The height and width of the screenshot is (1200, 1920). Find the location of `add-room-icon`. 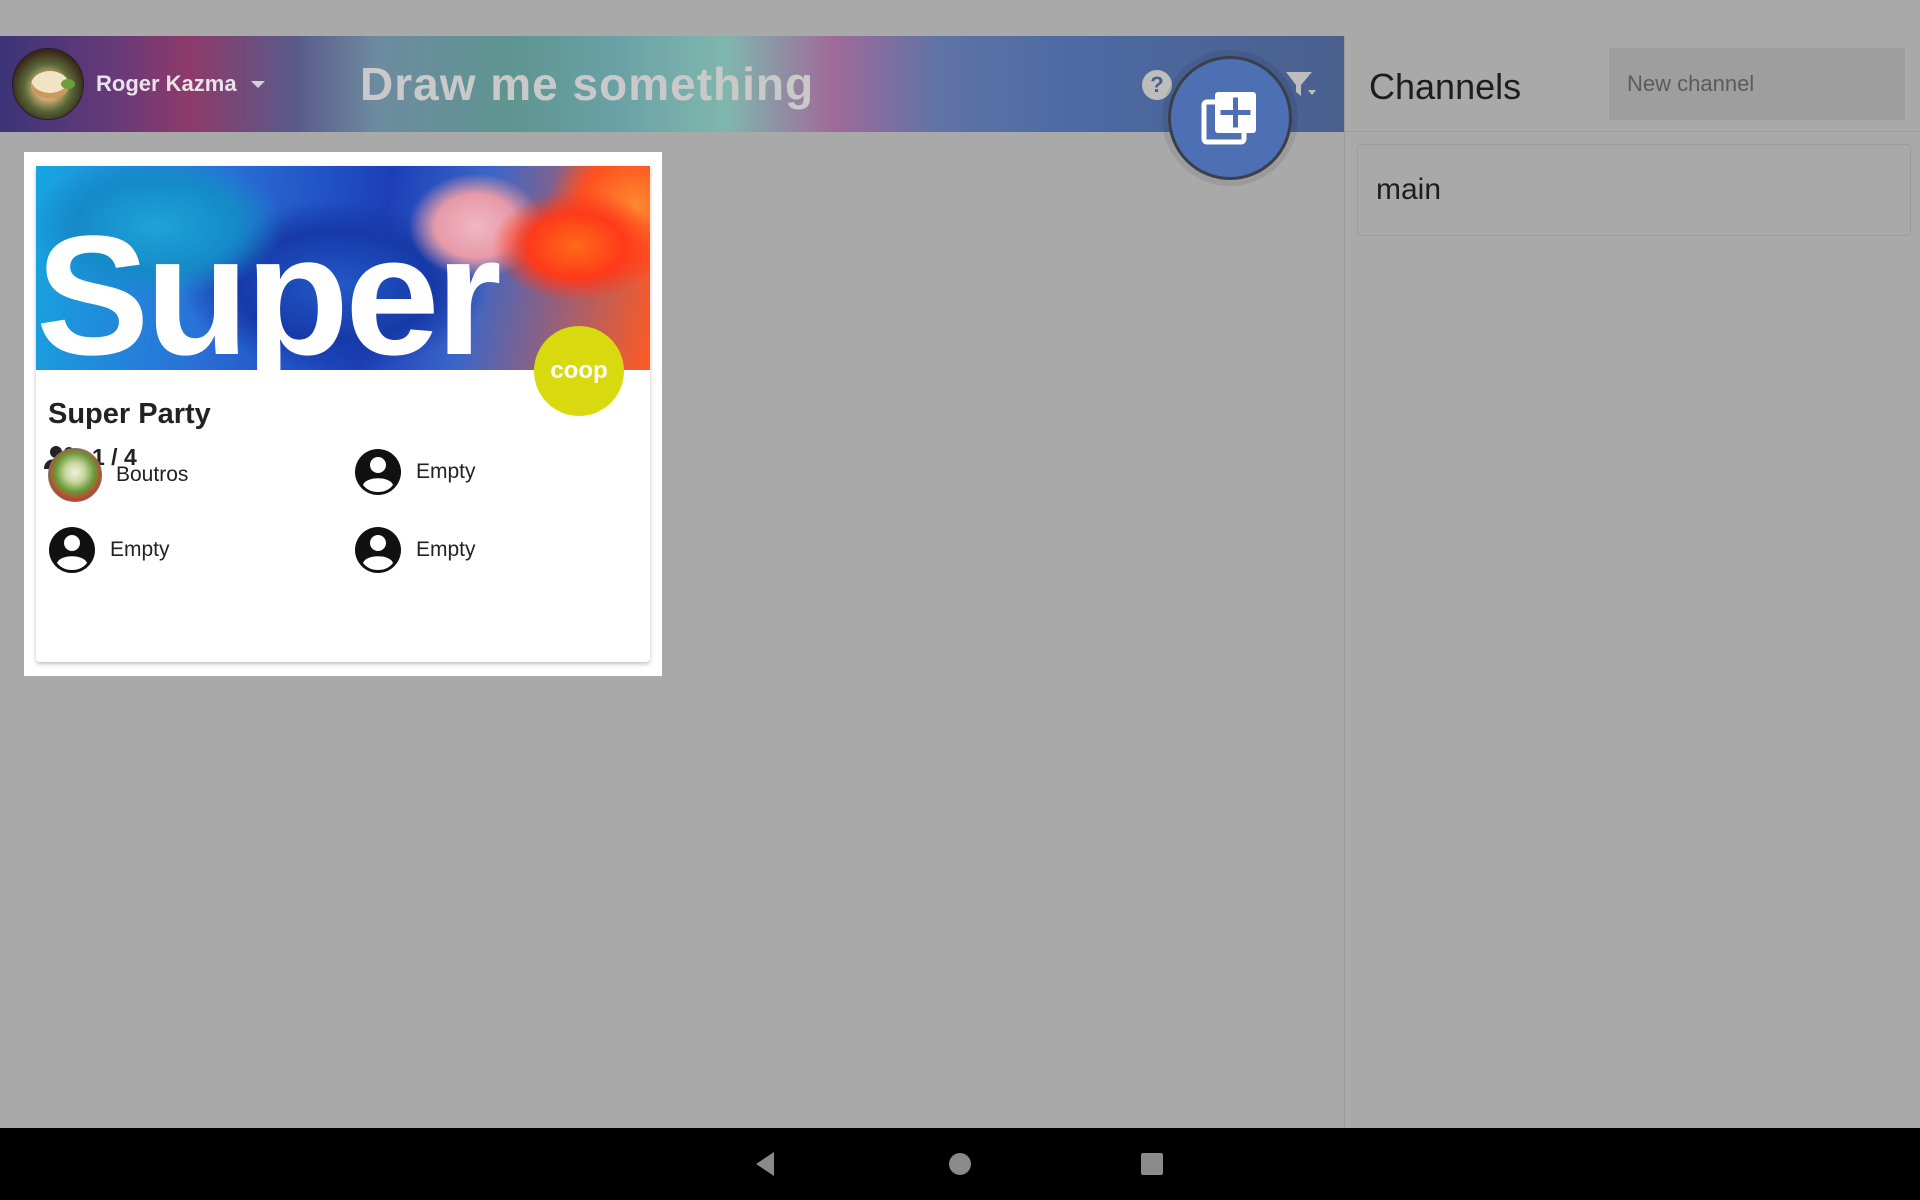

add-room-icon is located at coordinates (1228, 118).